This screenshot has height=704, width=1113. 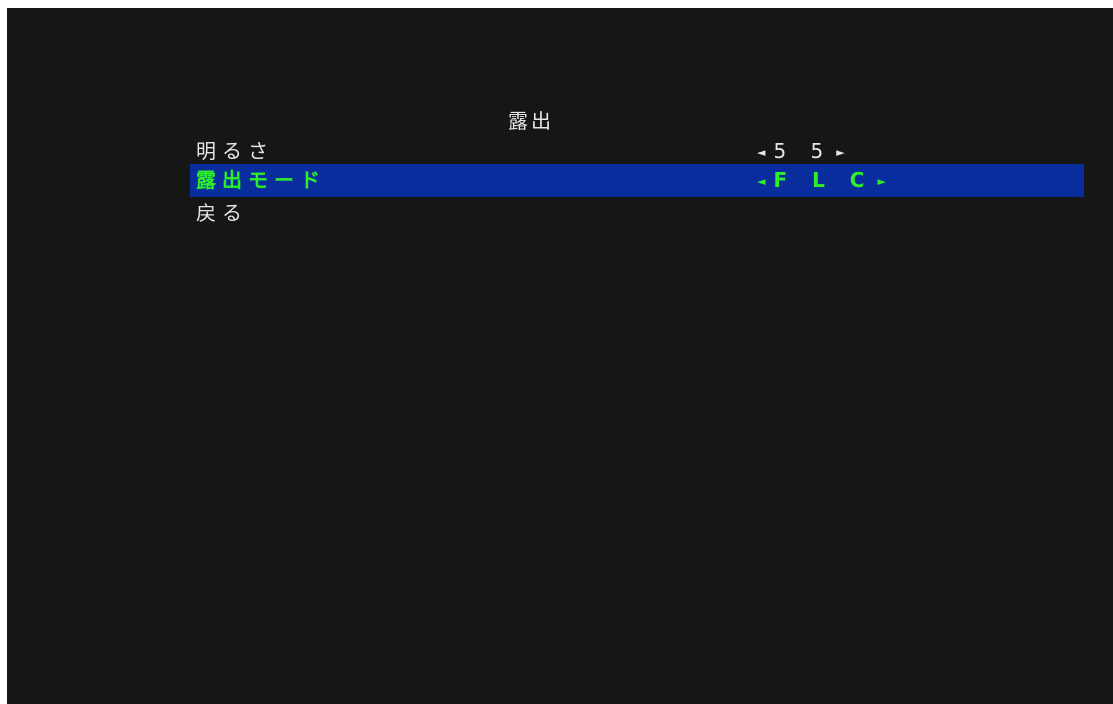 I want to click on menu-item-label: 露出モード, so click(x=261, y=180).